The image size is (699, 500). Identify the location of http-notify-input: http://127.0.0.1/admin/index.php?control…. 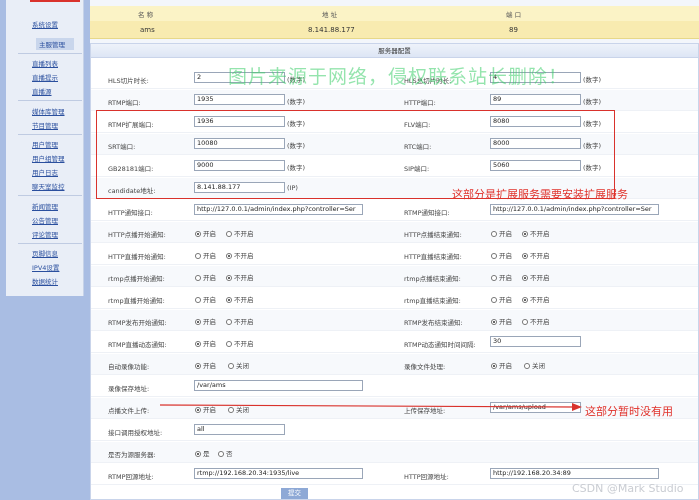
(278, 209).